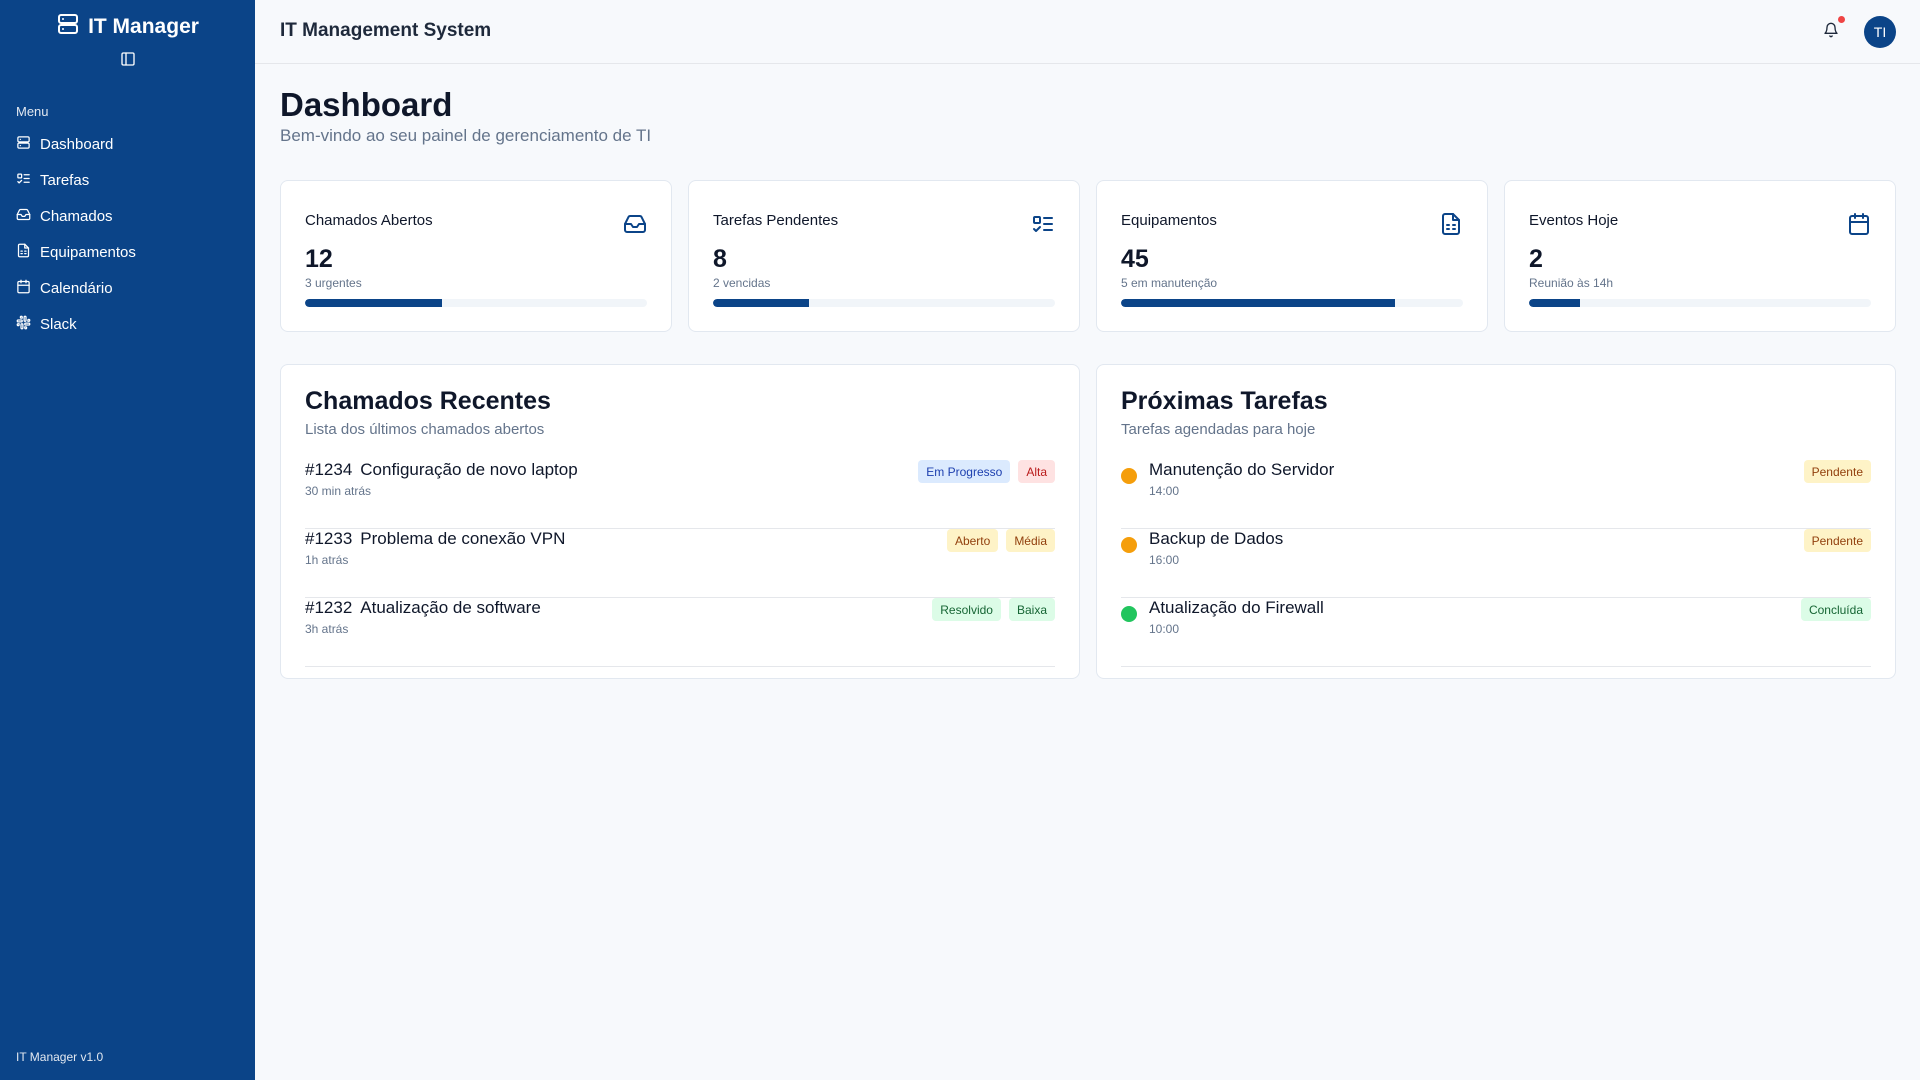 This screenshot has width=1920, height=1080. What do you see at coordinates (1571, 283) in the screenshot?
I see `stat-sub: Reunião às 14h` at bounding box center [1571, 283].